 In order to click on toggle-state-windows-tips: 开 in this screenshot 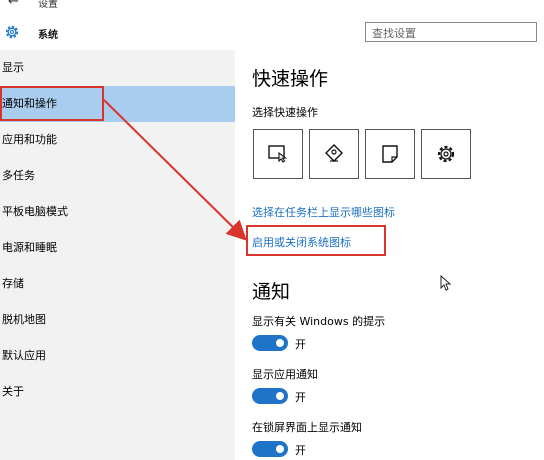, I will do `click(300, 344)`.